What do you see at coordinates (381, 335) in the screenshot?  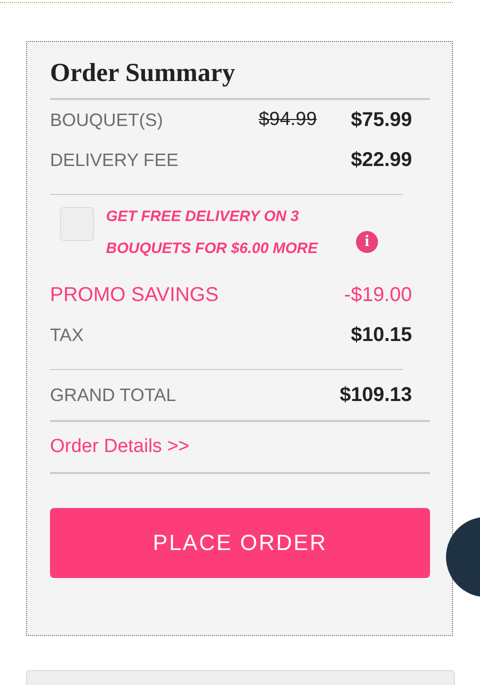 I see `total-value: $10.15` at bounding box center [381, 335].